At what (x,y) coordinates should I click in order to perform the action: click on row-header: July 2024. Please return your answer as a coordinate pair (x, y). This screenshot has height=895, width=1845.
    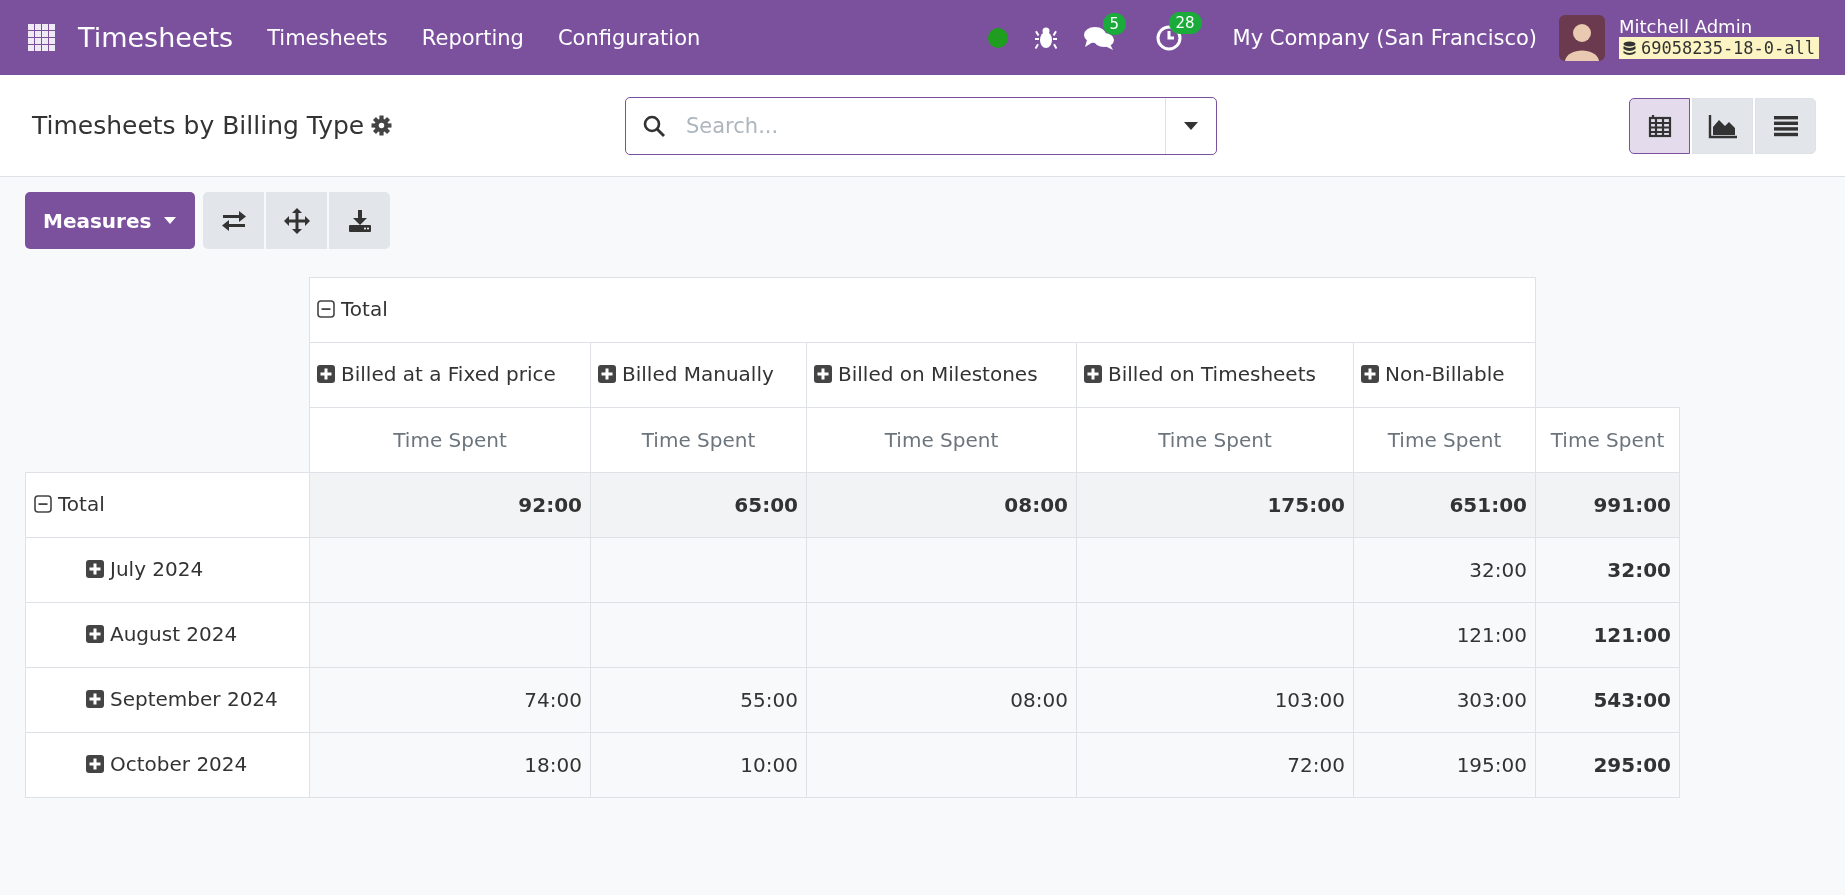
    Looking at the image, I should click on (145, 569).